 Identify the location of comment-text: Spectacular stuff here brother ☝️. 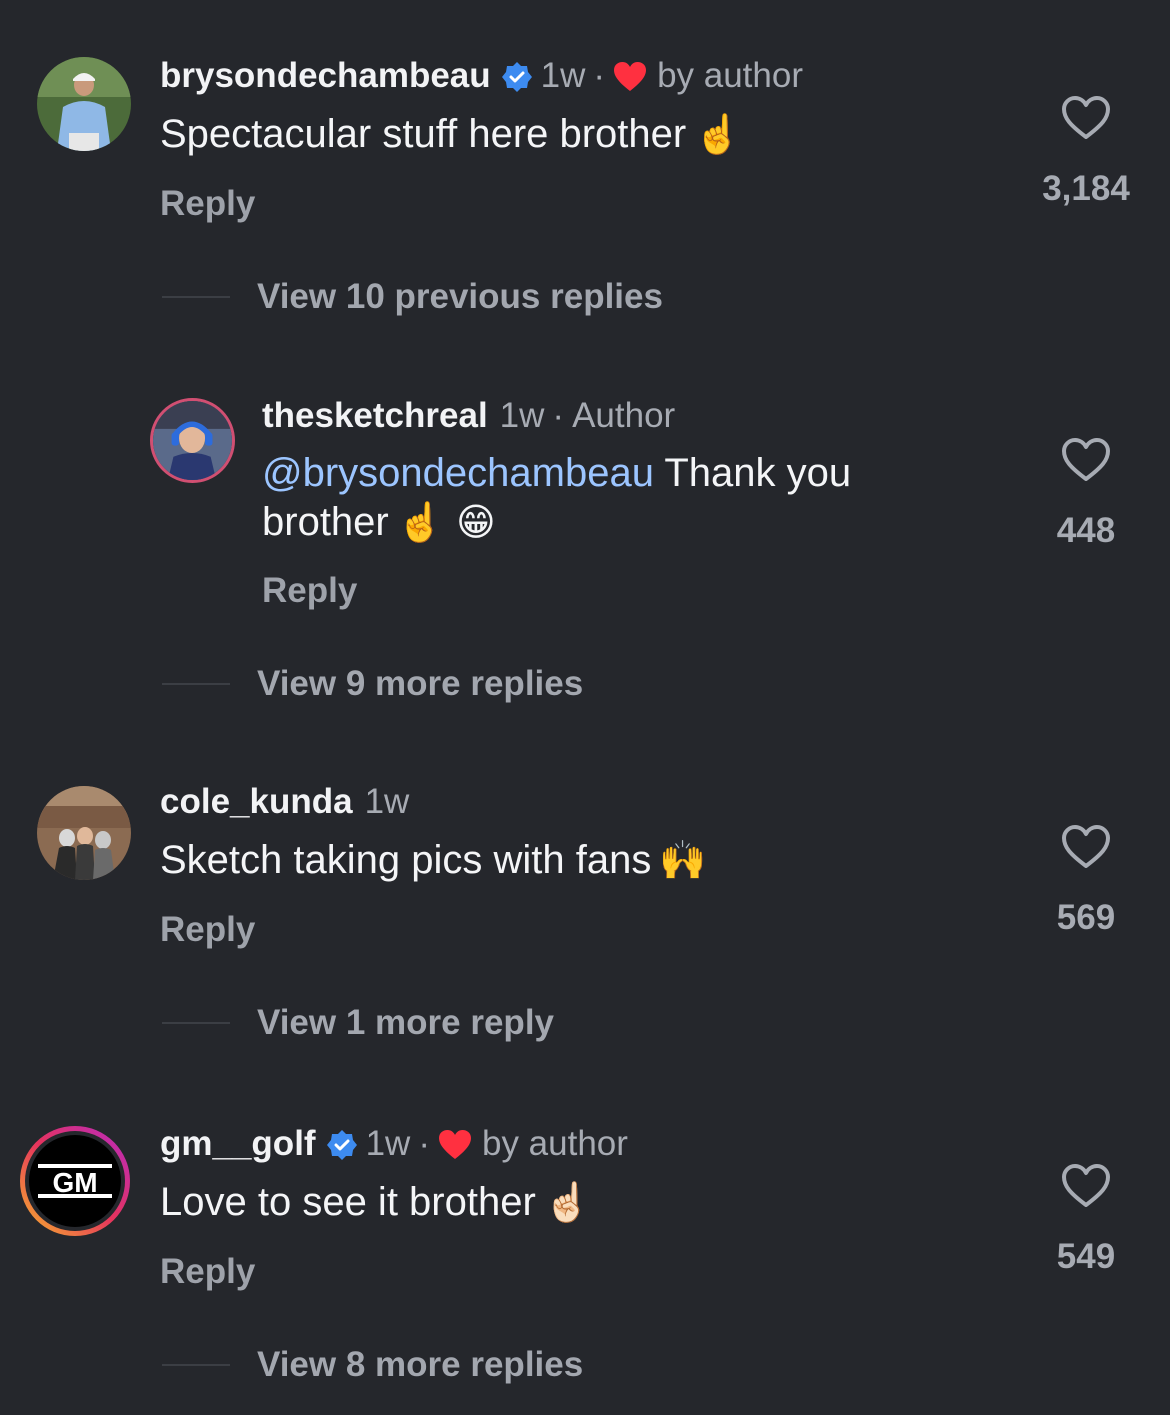
(451, 134).